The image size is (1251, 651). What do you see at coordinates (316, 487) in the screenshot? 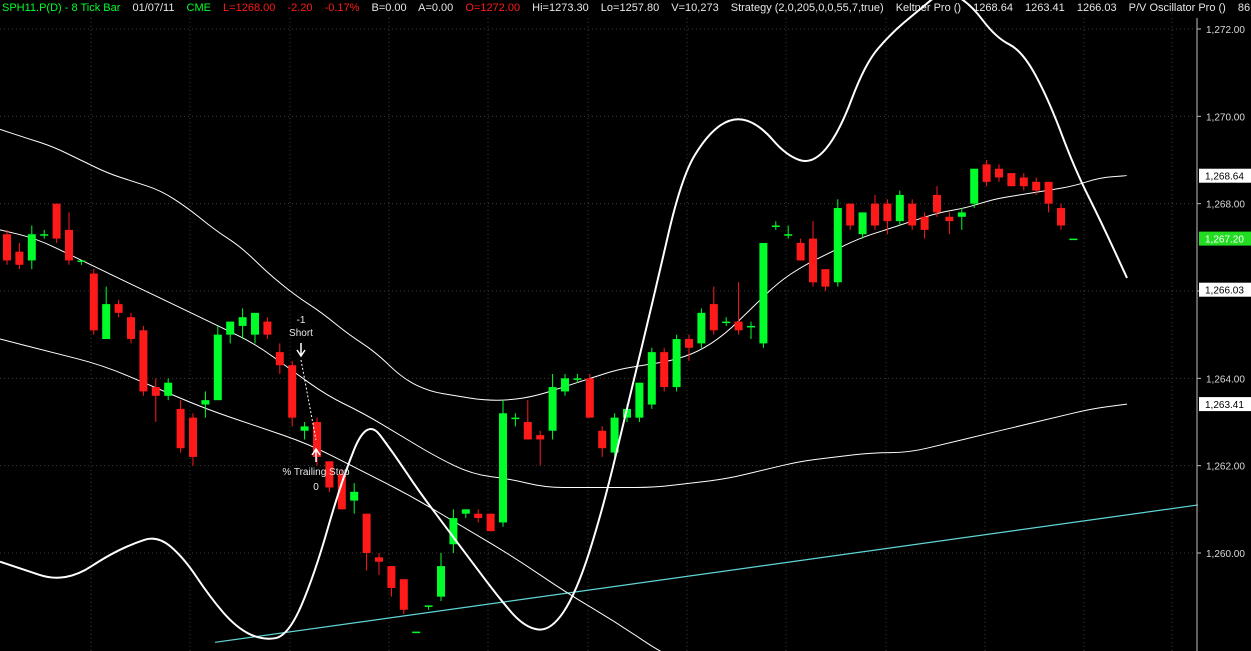
I see `exit-qty-label: 0` at bounding box center [316, 487].